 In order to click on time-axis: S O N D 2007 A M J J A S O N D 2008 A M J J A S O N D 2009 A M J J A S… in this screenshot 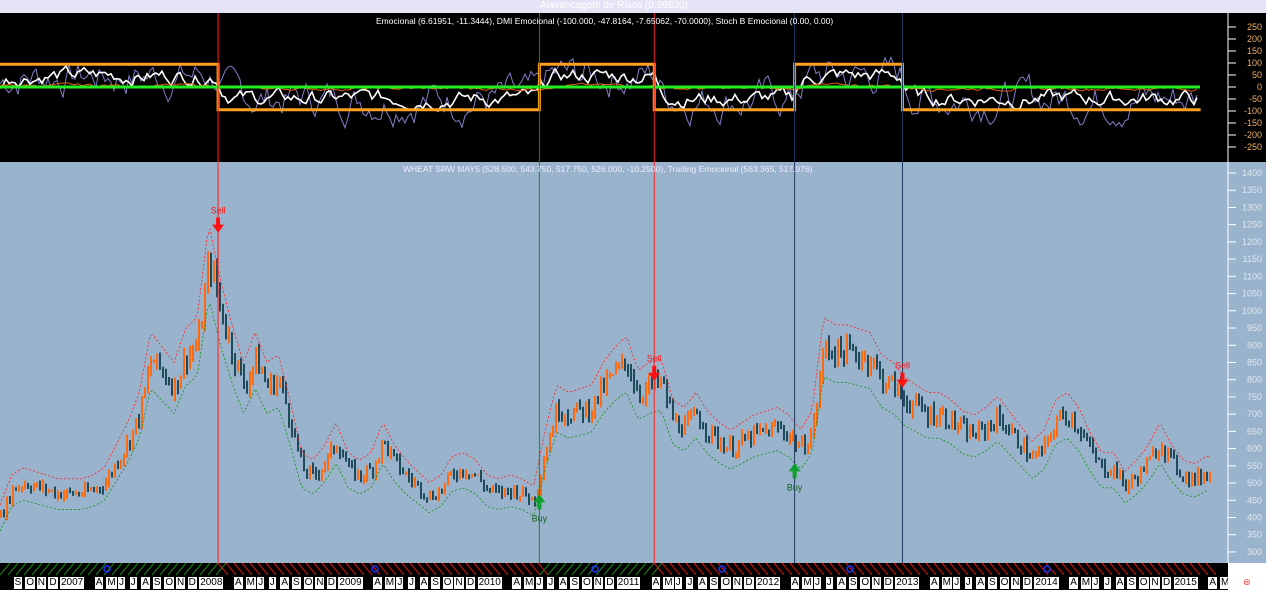, I will do `click(619, 582)`.